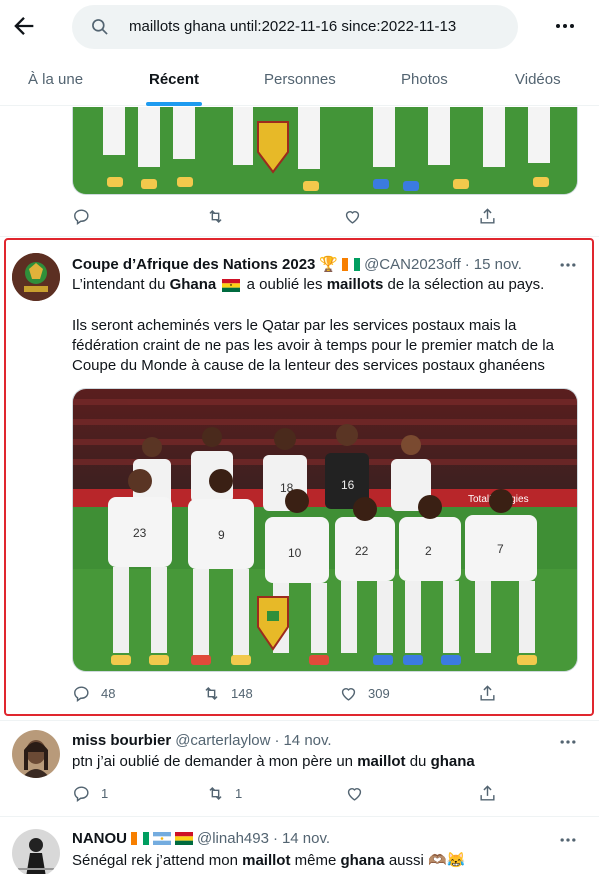 This screenshot has height=874, width=599. I want to click on retweet-button: 1, so click(224, 793).